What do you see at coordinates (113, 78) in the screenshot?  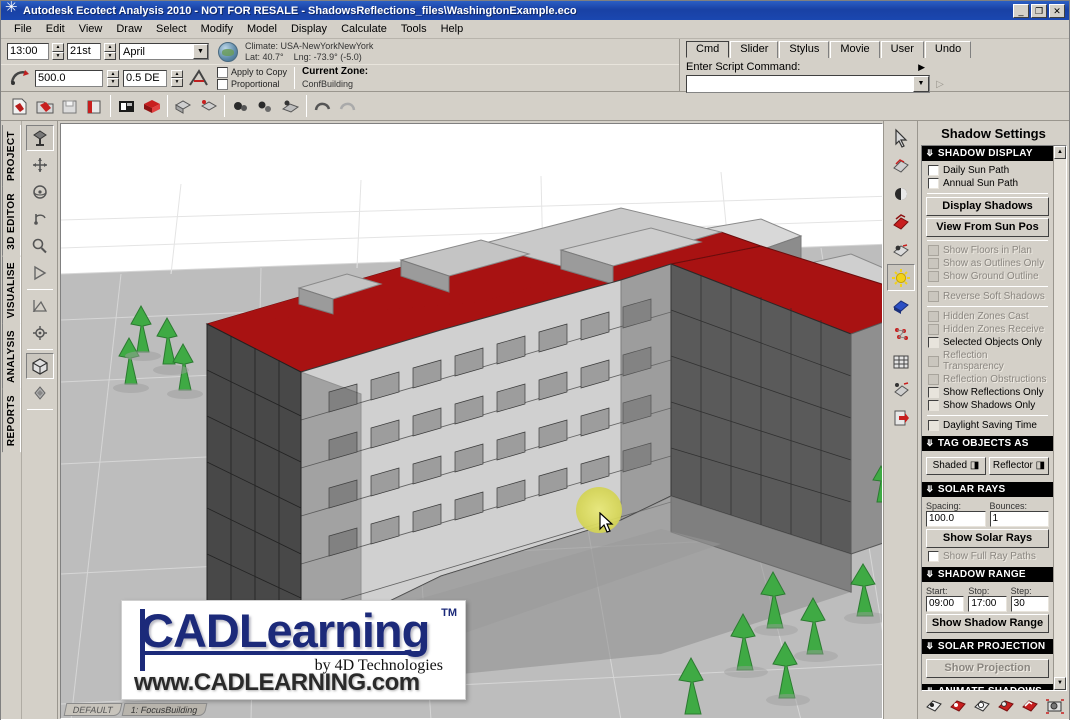 I see `distance-stepper: ▲ ▼` at bounding box center [113, 78].